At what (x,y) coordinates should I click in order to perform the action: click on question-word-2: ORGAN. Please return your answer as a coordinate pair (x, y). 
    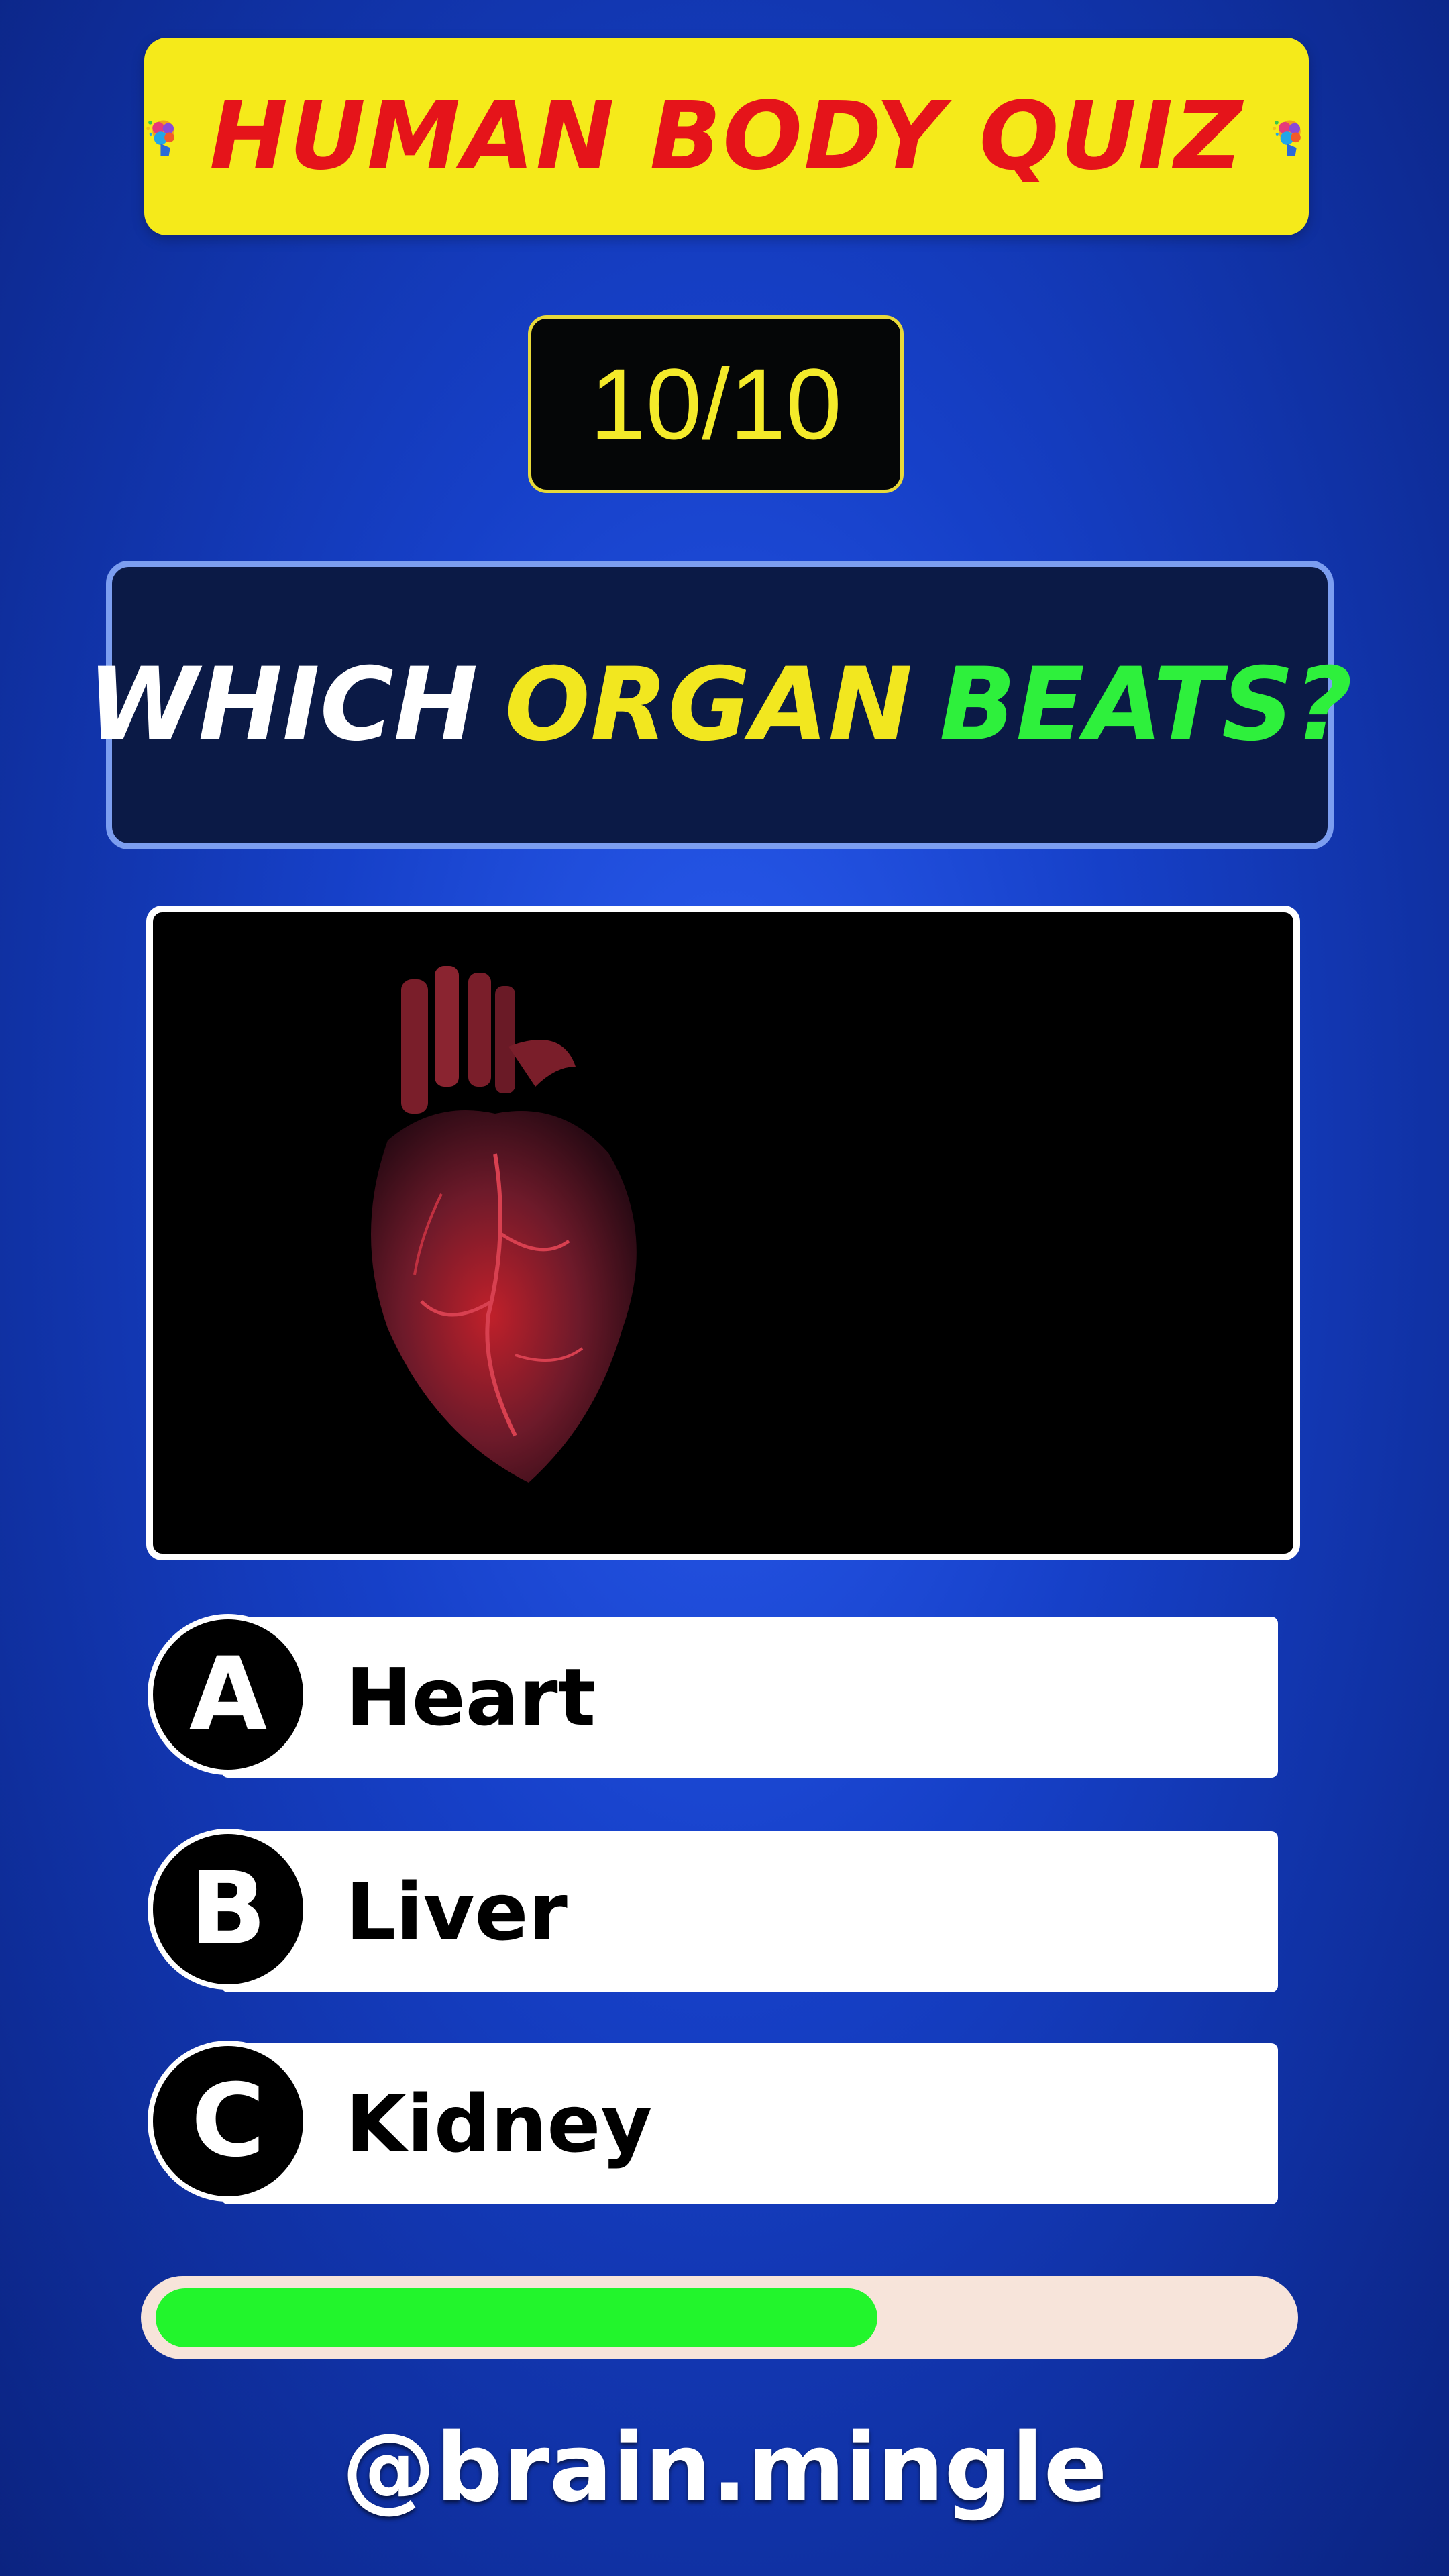
    Looking at the image, I should click on (708, 705).